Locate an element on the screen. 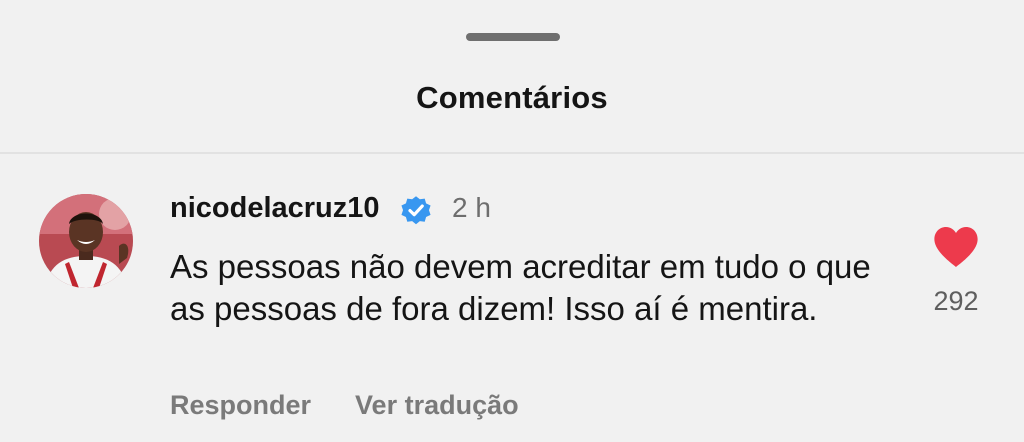  reply-button: Responder is located at coordinates (240, 405).